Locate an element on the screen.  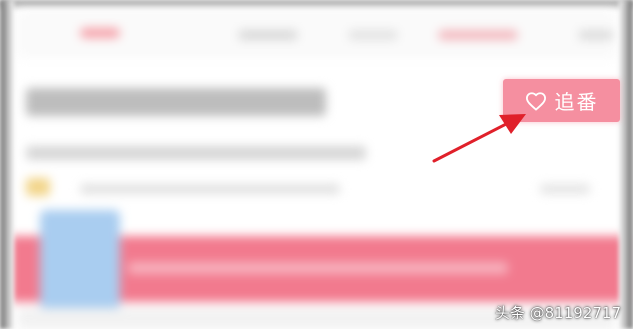
anime-title is located at coordinates (176, 102).